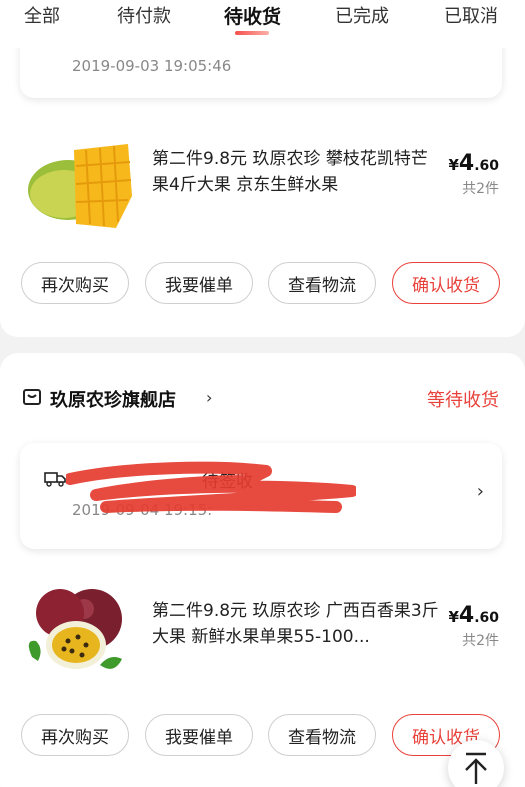 The width and height of the screenshot is (525, 787). Describe the element at coordinates (463, 400) in the screenshot. I see `order-status: 等待收货` at that location.